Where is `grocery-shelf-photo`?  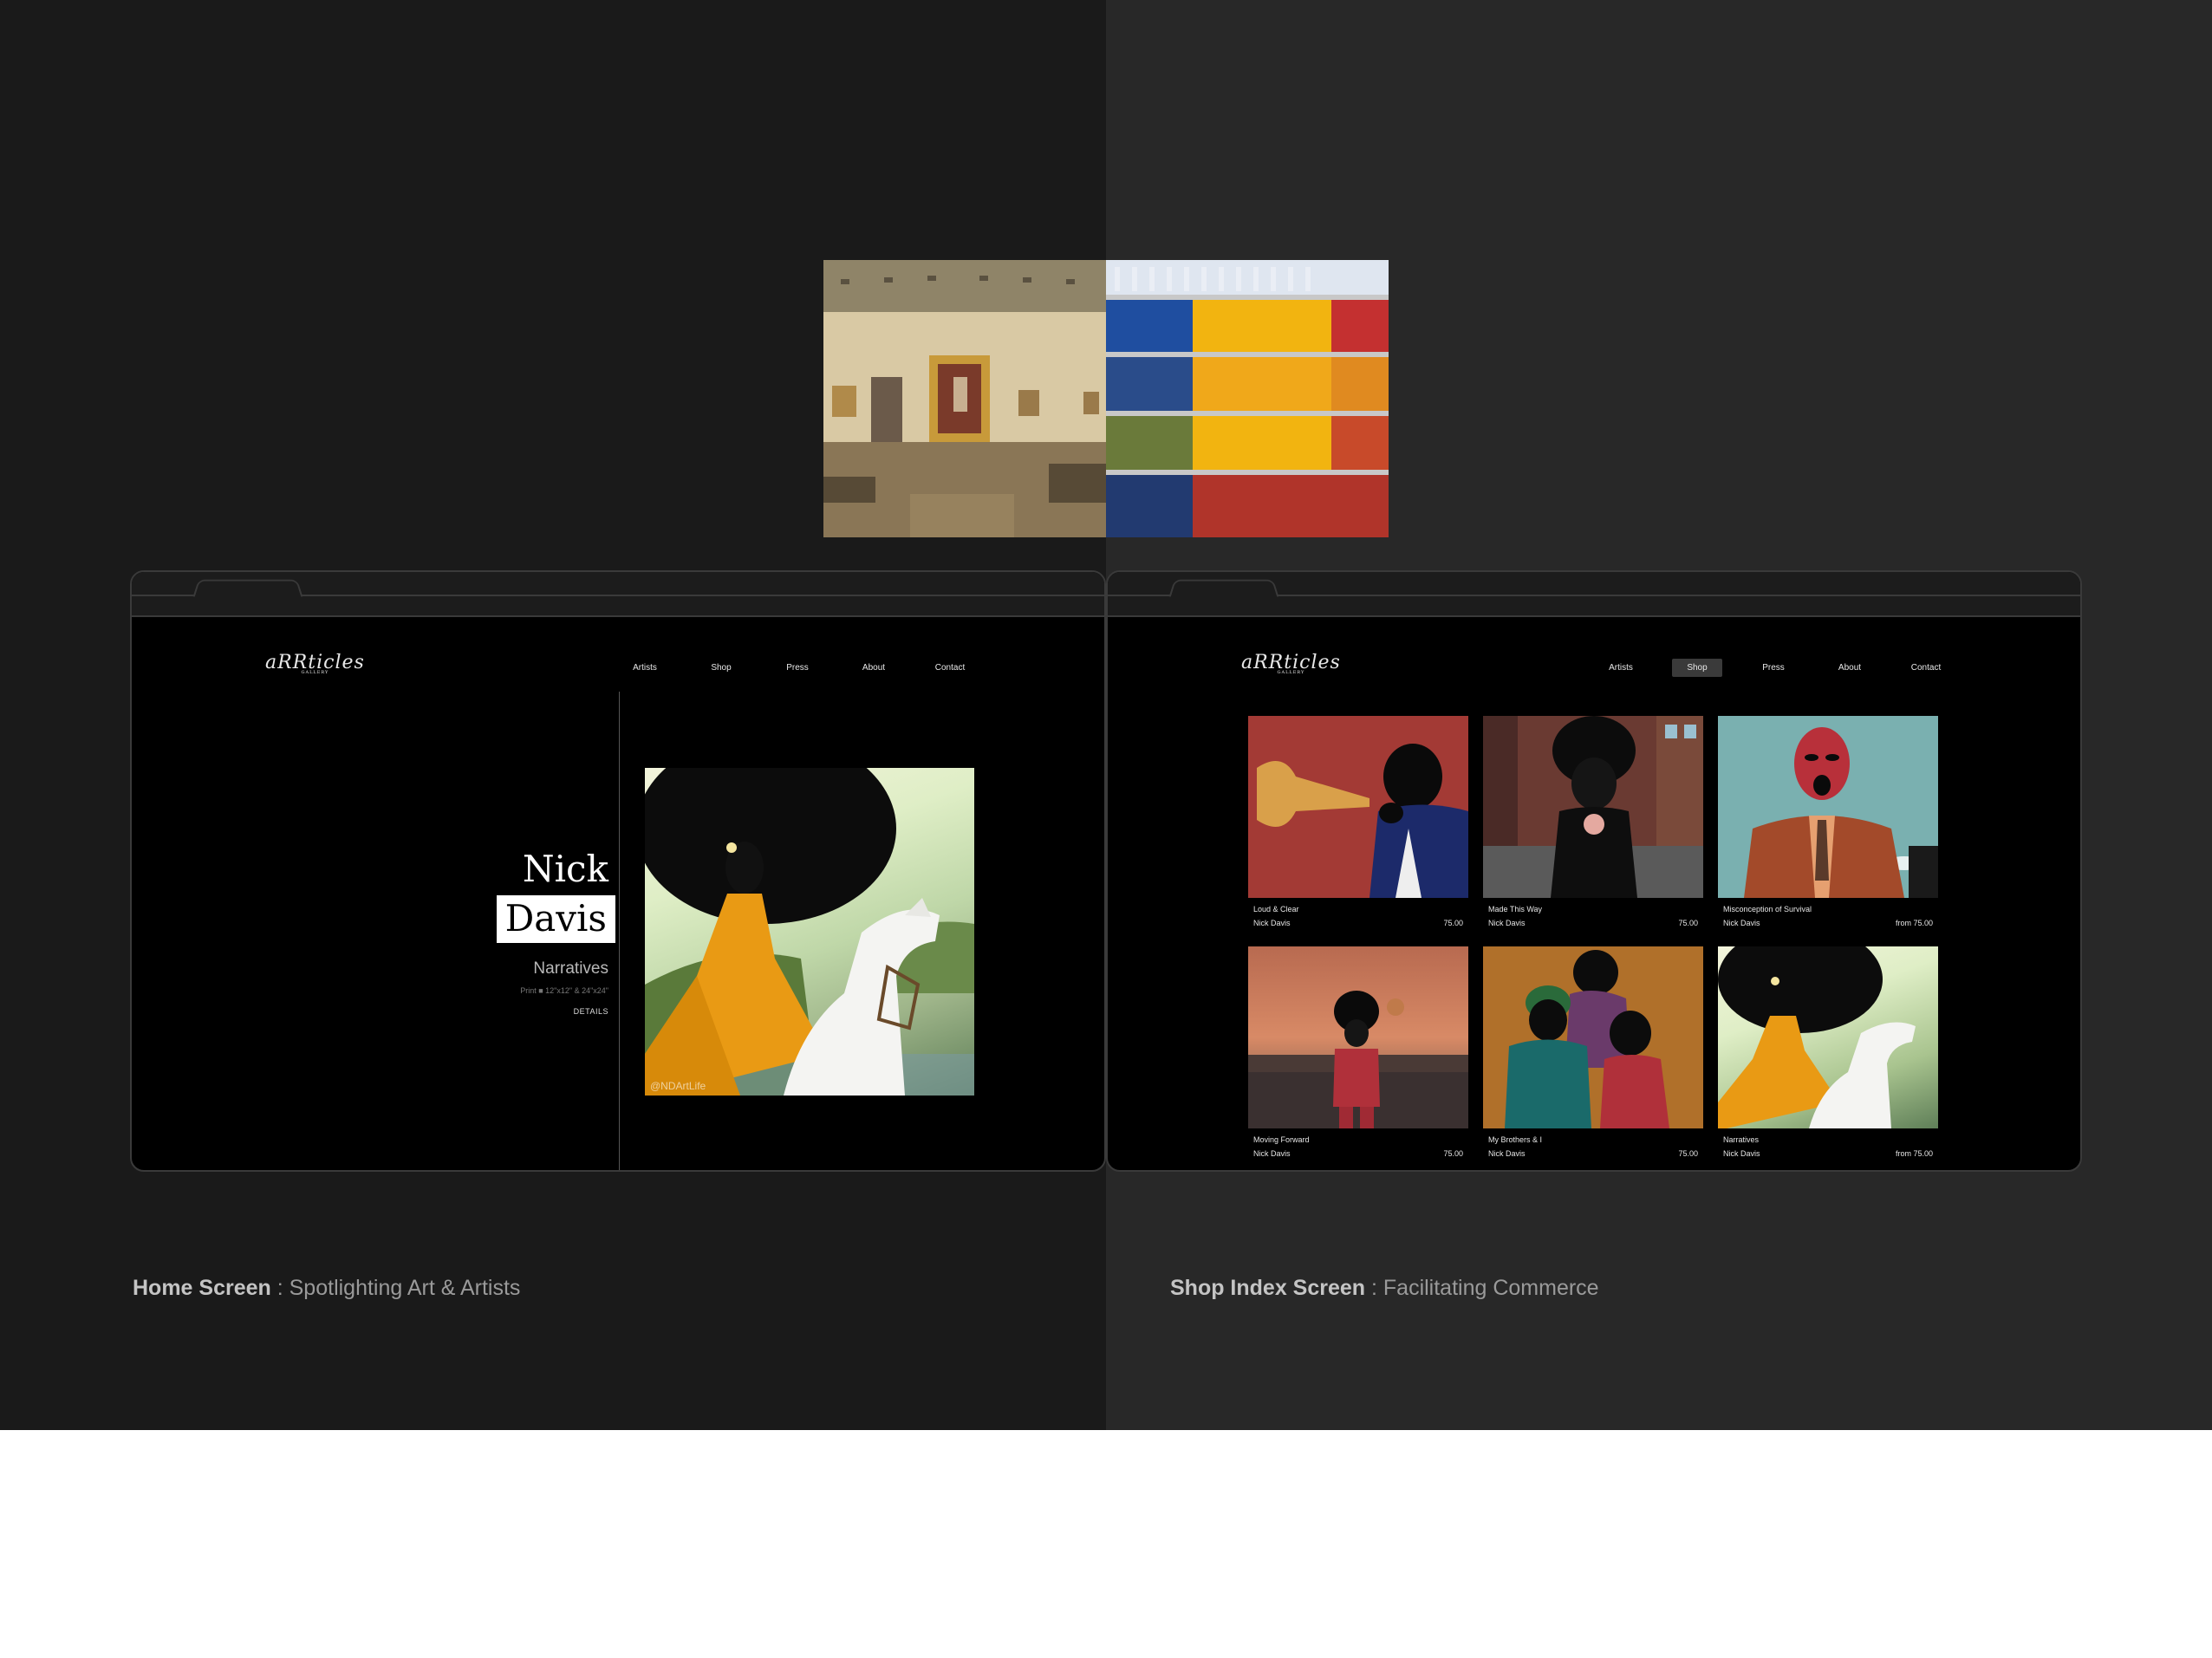
grocery-shelf-photo is located at coordinates (1247, 398).